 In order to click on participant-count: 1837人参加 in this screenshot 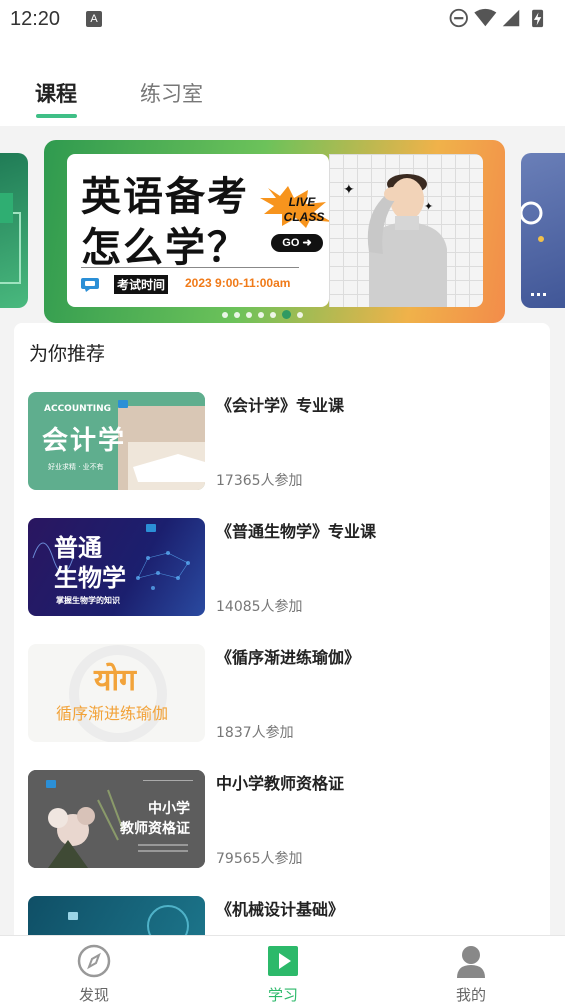, I will do `click(255, 733)`.